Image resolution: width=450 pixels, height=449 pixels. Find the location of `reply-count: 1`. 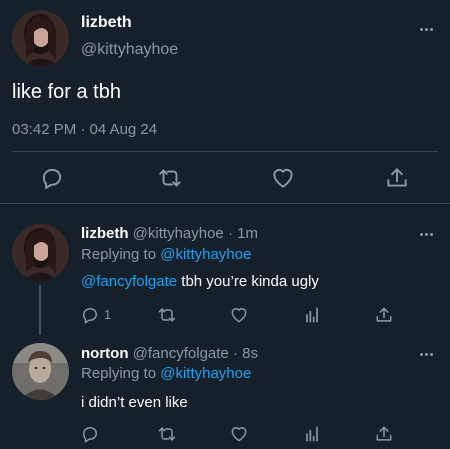

reply-count: 1 is located at coordinates (108, 314).